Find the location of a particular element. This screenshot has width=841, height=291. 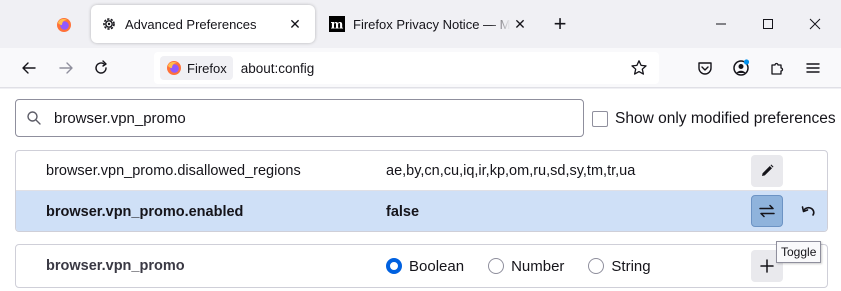

tab-firefox-privacy-notice: m Firefox Privacy Notice — Mozilla ✕ is located at coordinates (429, 24).